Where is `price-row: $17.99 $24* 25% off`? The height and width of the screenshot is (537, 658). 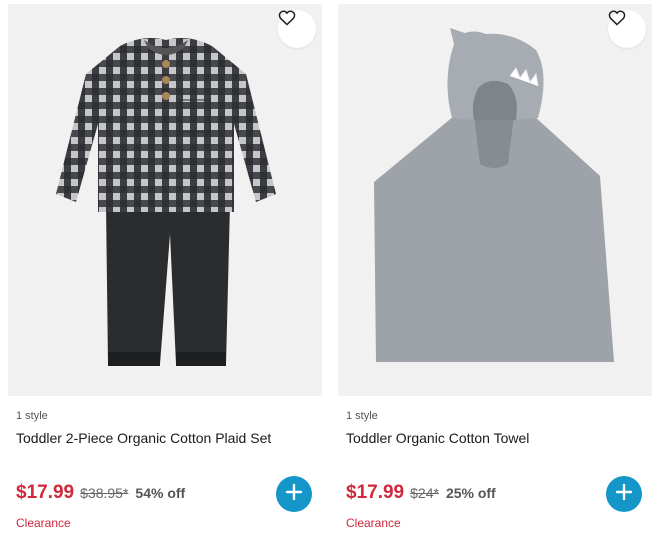 price-row: $17.99 $24* 25% off is located at coordinates (421, 494).